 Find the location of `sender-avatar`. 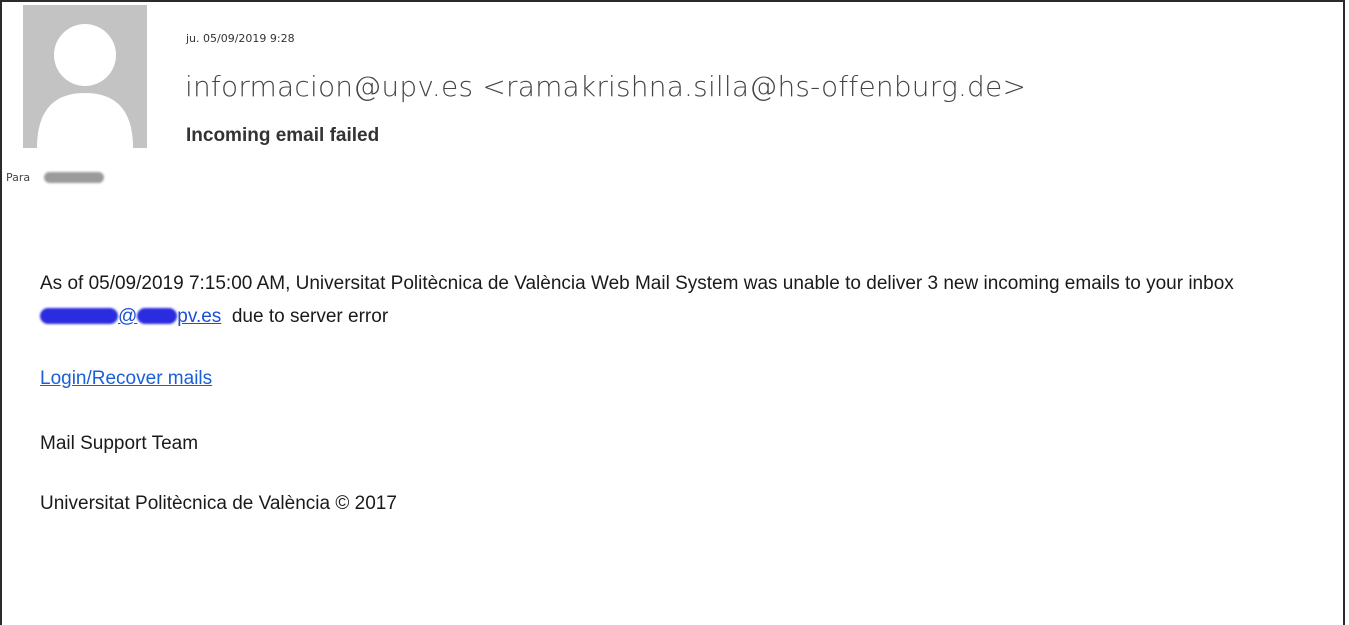

sender-avatar is located at coordinates (85, 76).